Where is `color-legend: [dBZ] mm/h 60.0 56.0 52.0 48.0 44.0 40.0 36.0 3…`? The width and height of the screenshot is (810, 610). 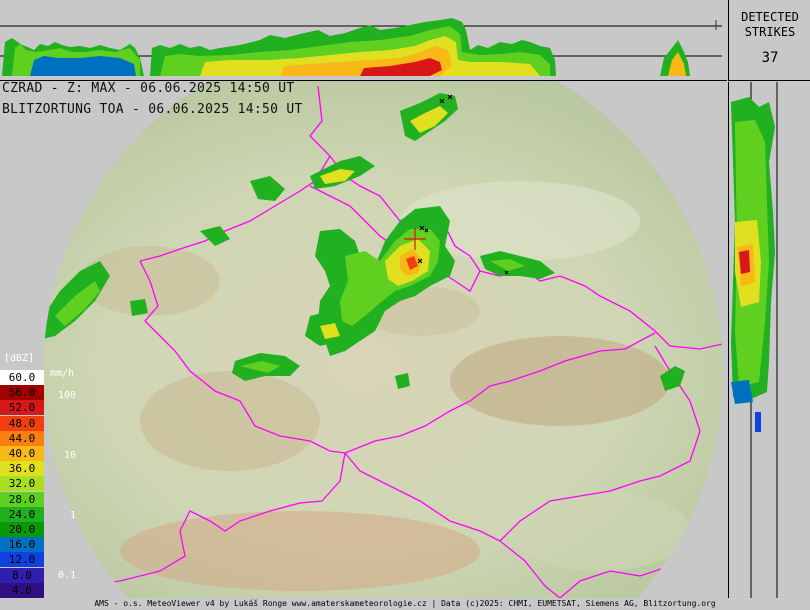 color-legend: [dBZ] mm/h 60.0 56.0 52.0 48.0 44.0 40.0 36.0 3… is located at coordinates (40, 475).